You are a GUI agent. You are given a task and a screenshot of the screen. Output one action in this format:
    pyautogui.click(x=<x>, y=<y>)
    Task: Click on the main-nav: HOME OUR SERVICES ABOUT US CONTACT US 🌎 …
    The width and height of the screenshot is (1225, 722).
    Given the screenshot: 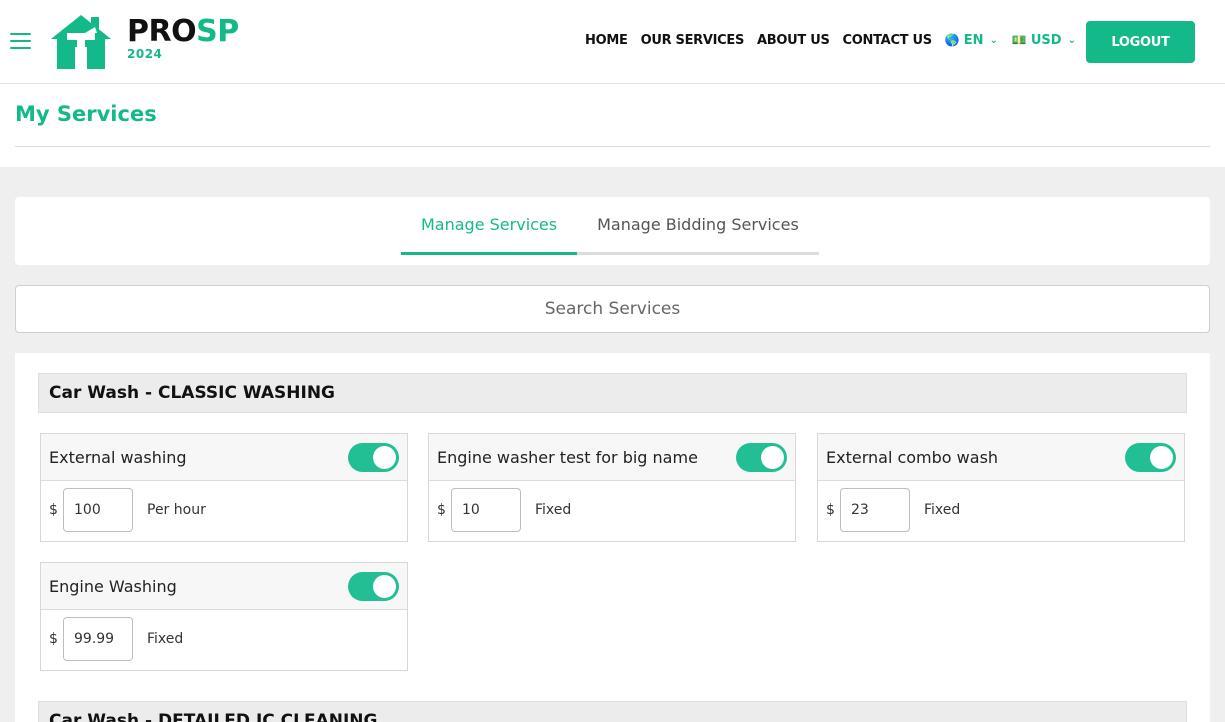 What is the action you would take?
    pyautogui.click(x=837, y=40)
    